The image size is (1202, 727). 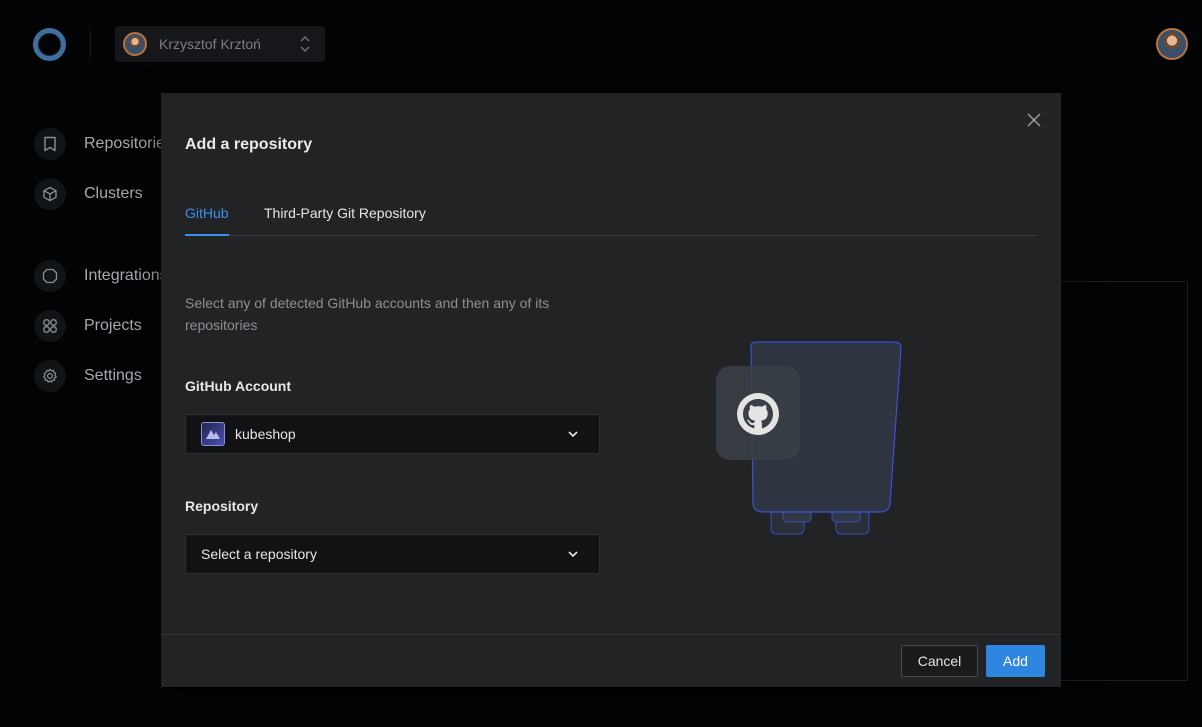 I want to click on header-divider, so click(x=90, y=44).